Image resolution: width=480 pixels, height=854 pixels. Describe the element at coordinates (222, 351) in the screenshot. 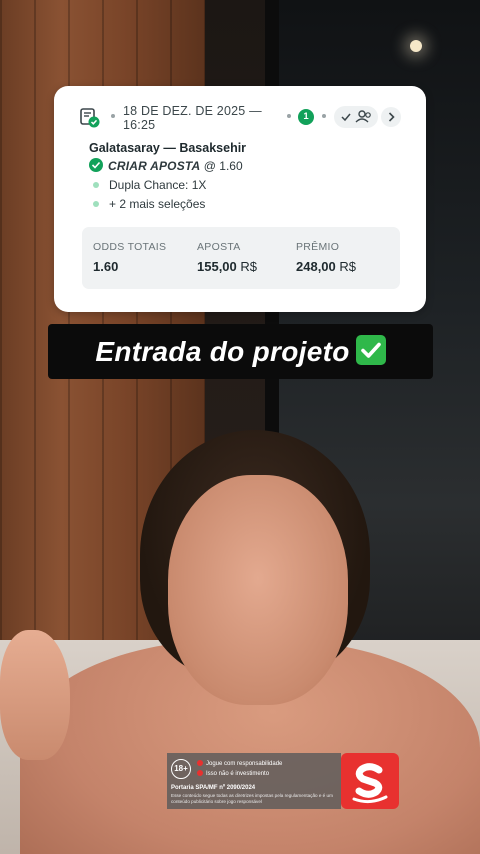

I see `caption-text: Entrada do projeto` at that location.